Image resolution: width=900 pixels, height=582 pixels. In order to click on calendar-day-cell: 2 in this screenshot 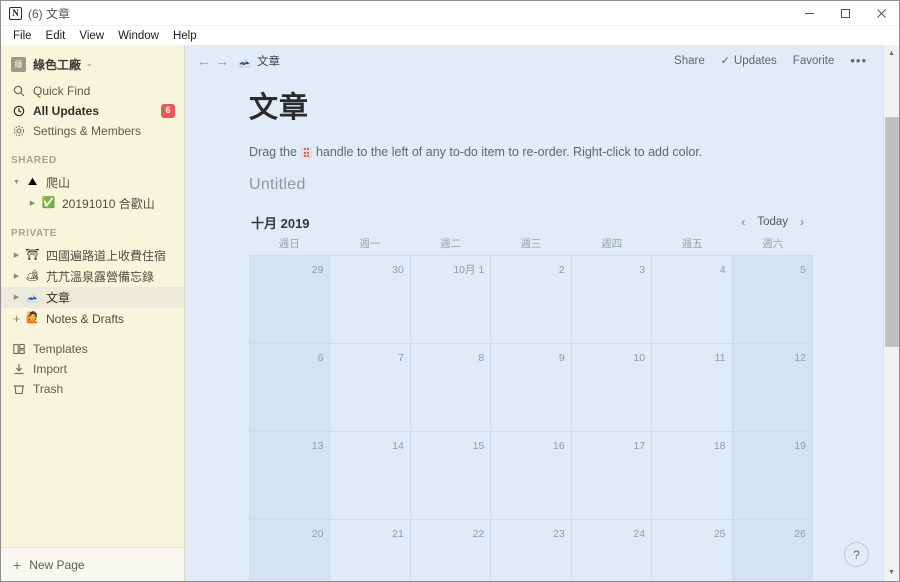, I will do `click(531, 300)`.